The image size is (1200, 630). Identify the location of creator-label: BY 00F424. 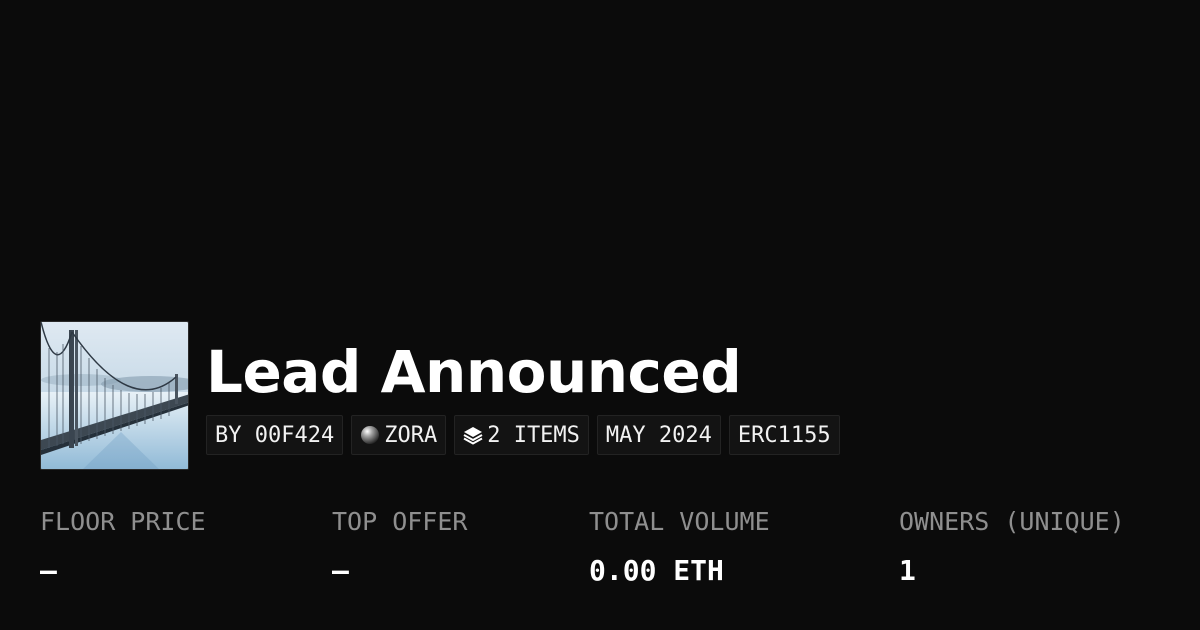
(275, 435).